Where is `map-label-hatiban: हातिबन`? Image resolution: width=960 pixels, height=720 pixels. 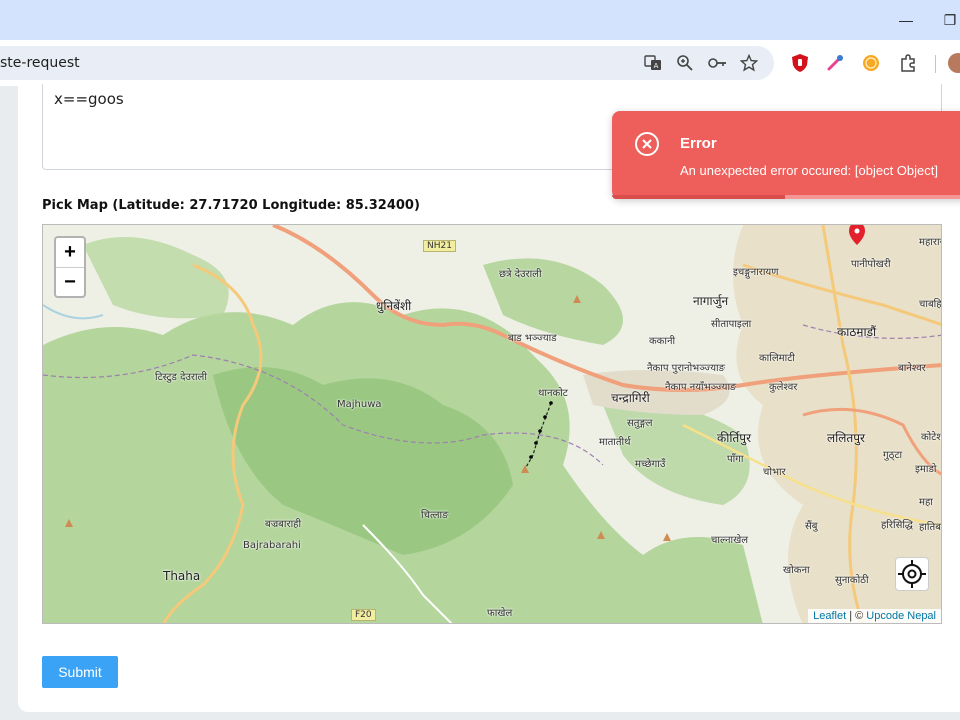 map-label-hatiban: हातिबन is located at coordinates (930, 527).